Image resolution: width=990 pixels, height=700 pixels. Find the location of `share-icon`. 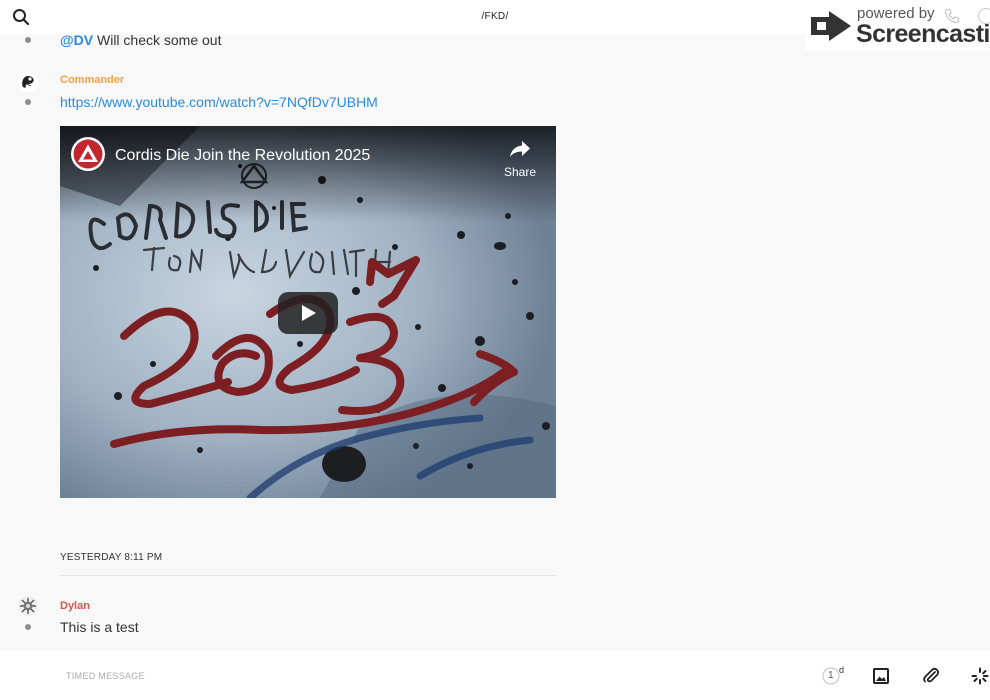

share-icon is located at coordinates (520, 149).